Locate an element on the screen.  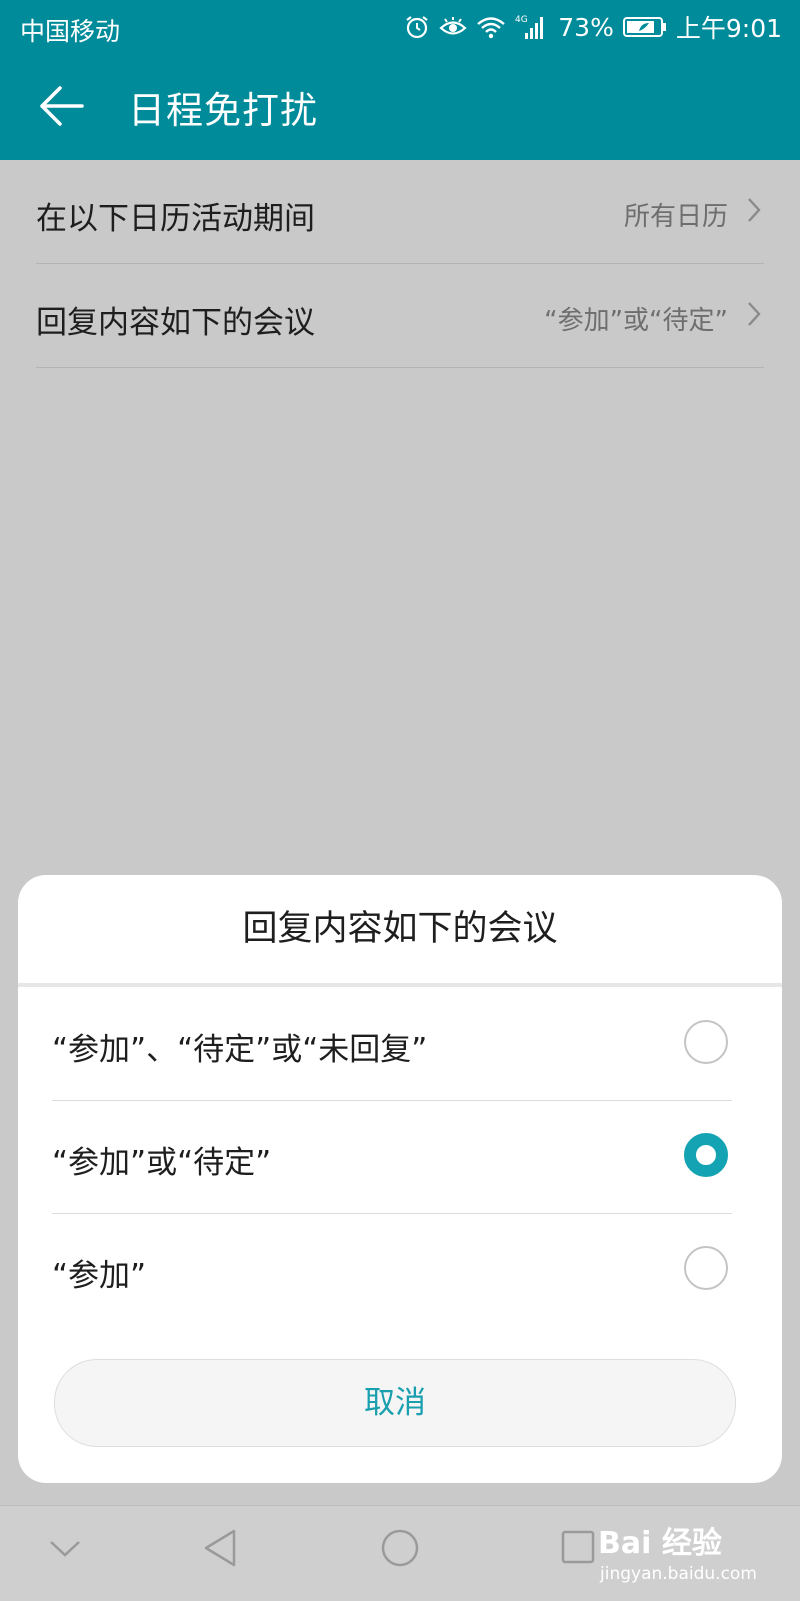
alarm-icon is located at coordinates (417, 27).